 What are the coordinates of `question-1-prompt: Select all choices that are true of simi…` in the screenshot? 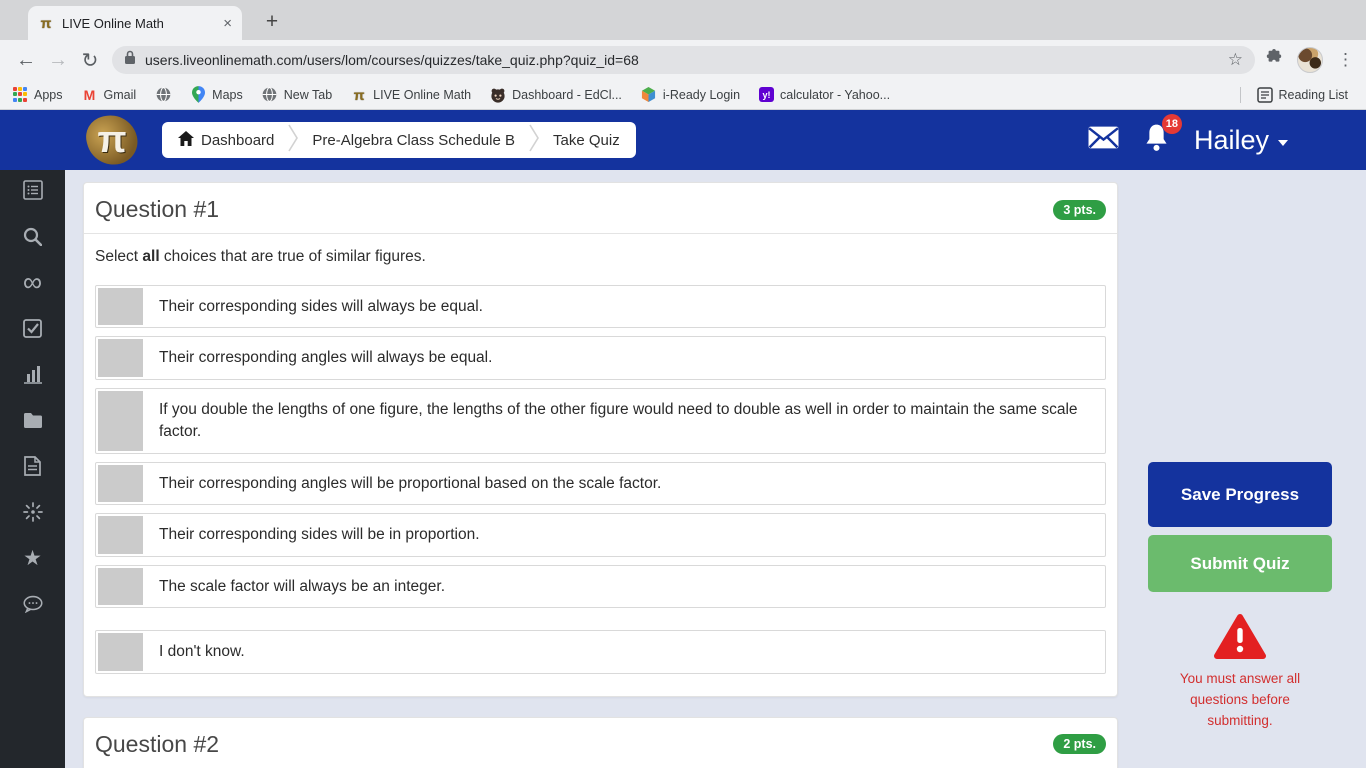 It's located at (600, 257).